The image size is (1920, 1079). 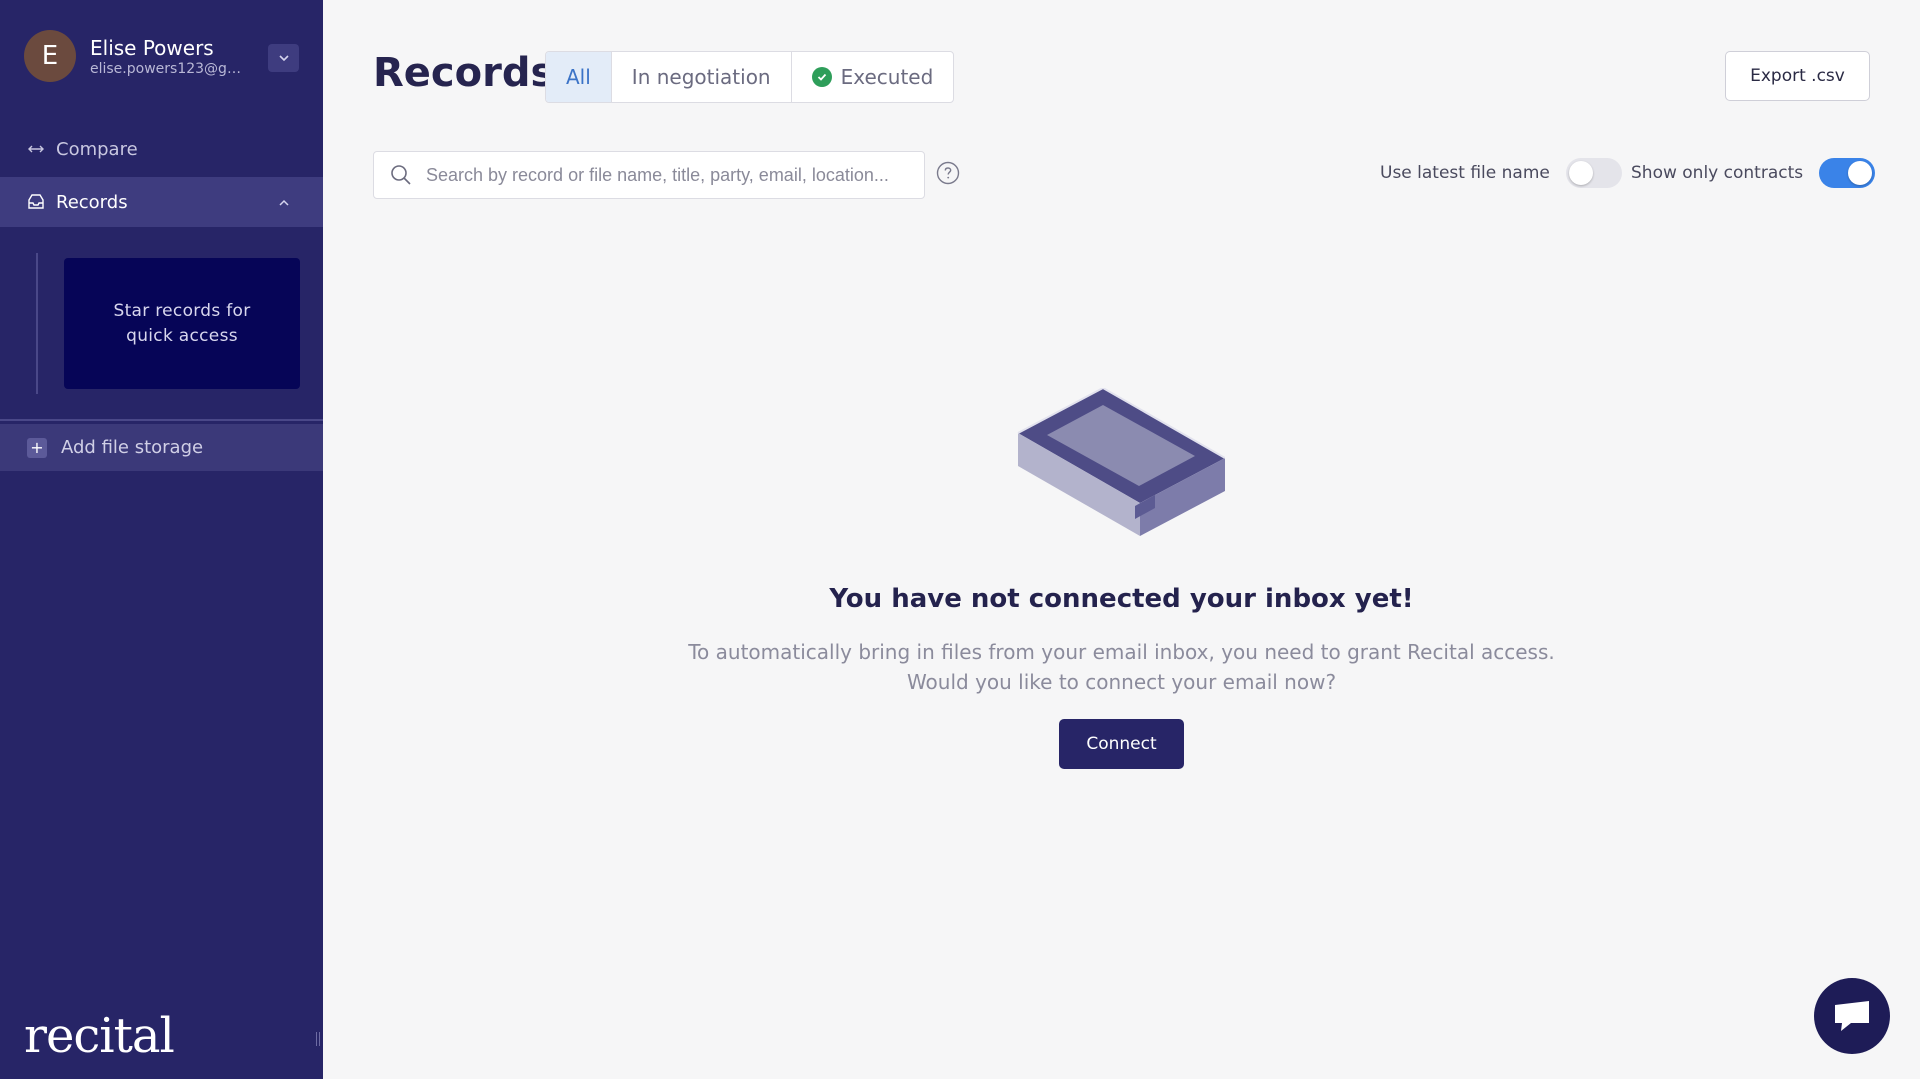 I want to click on sidebar-divider, so click(x=161, y=420).